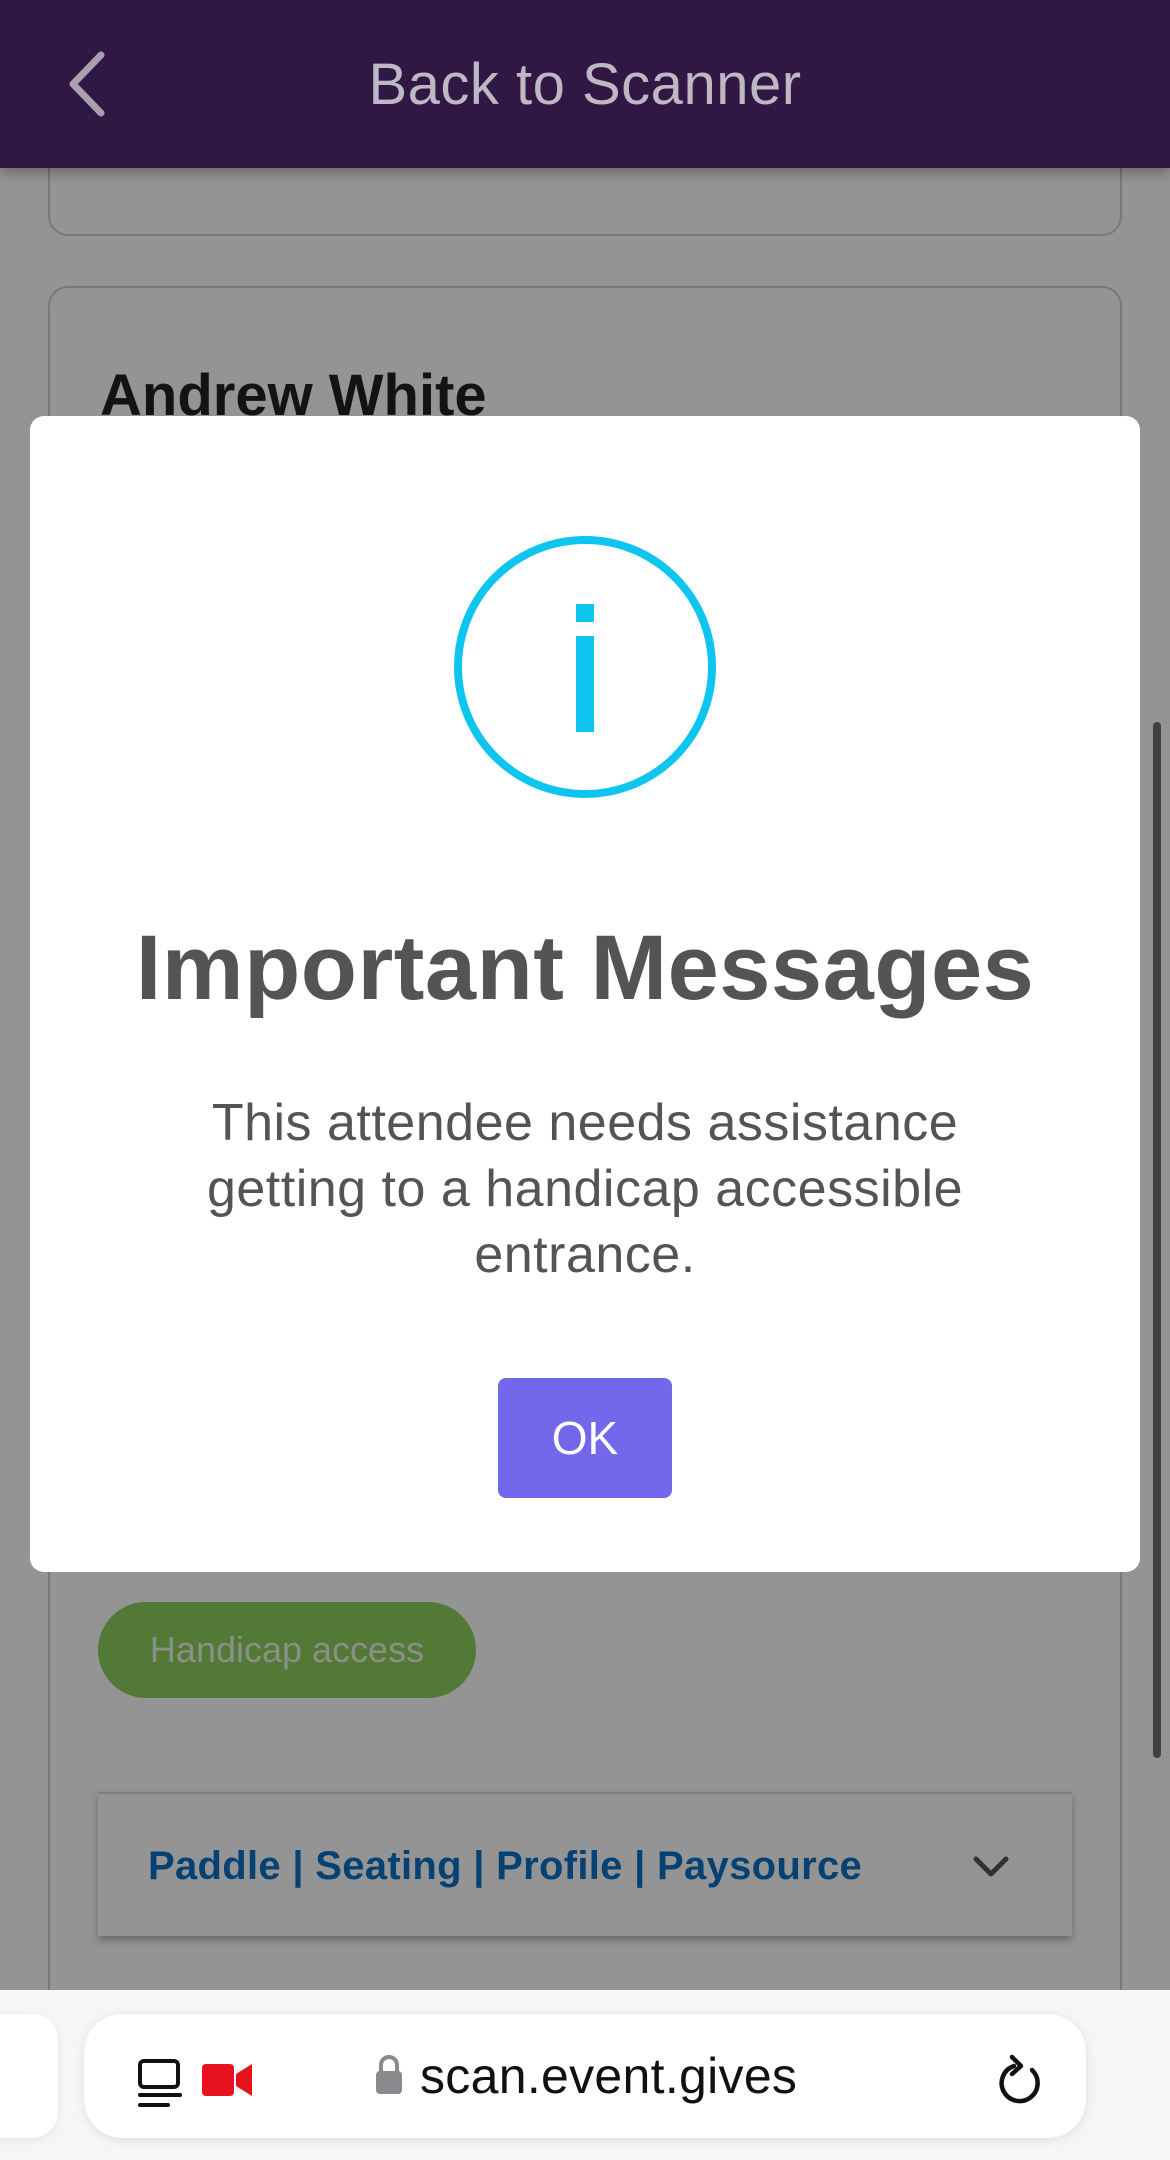  I want to click on address-bar: scan.event.gives, so click(585, 2076).